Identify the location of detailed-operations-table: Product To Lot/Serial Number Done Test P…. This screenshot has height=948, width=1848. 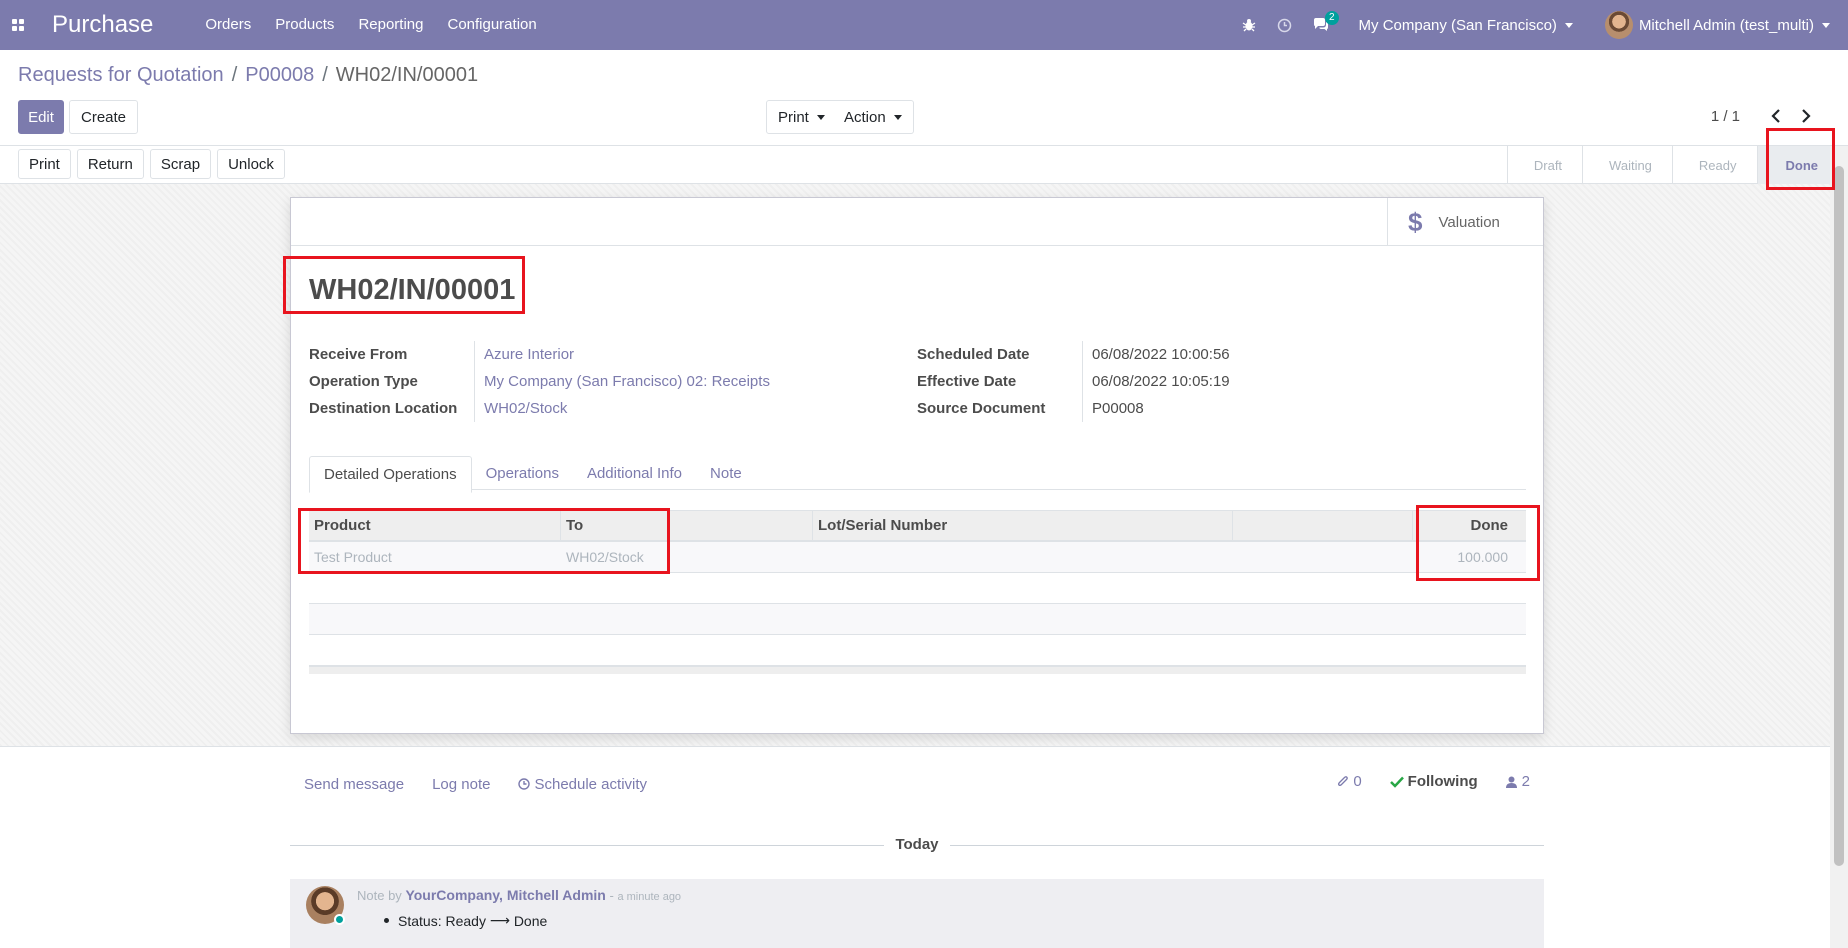
(917, 592).